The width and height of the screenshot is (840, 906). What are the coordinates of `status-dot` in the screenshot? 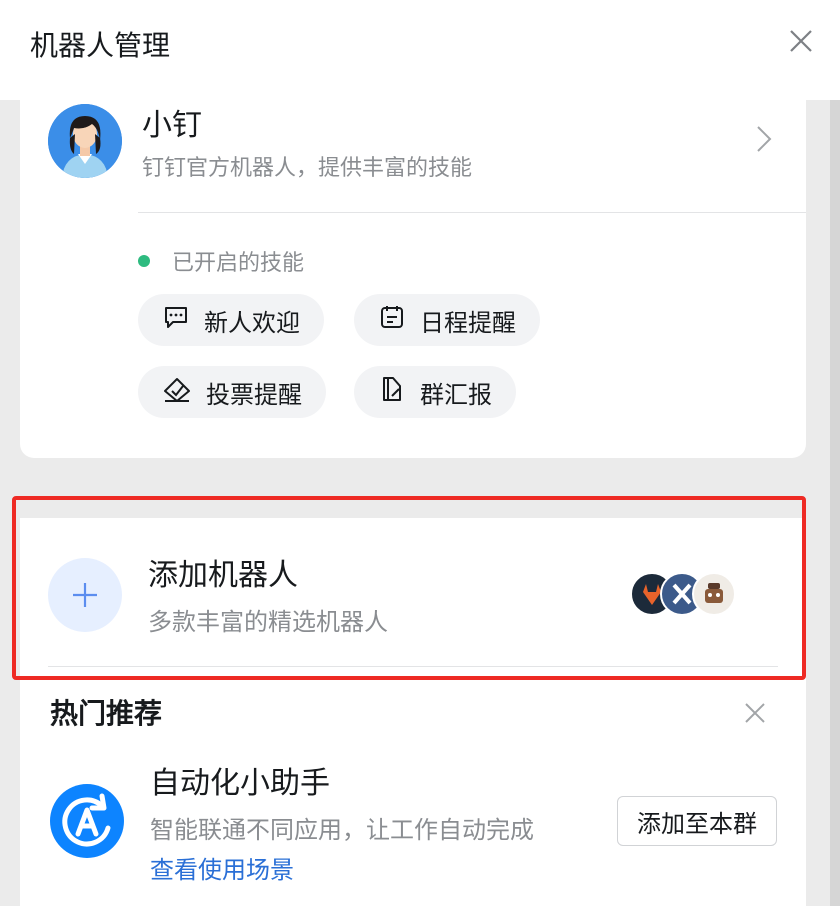 It's located at (144, 261).